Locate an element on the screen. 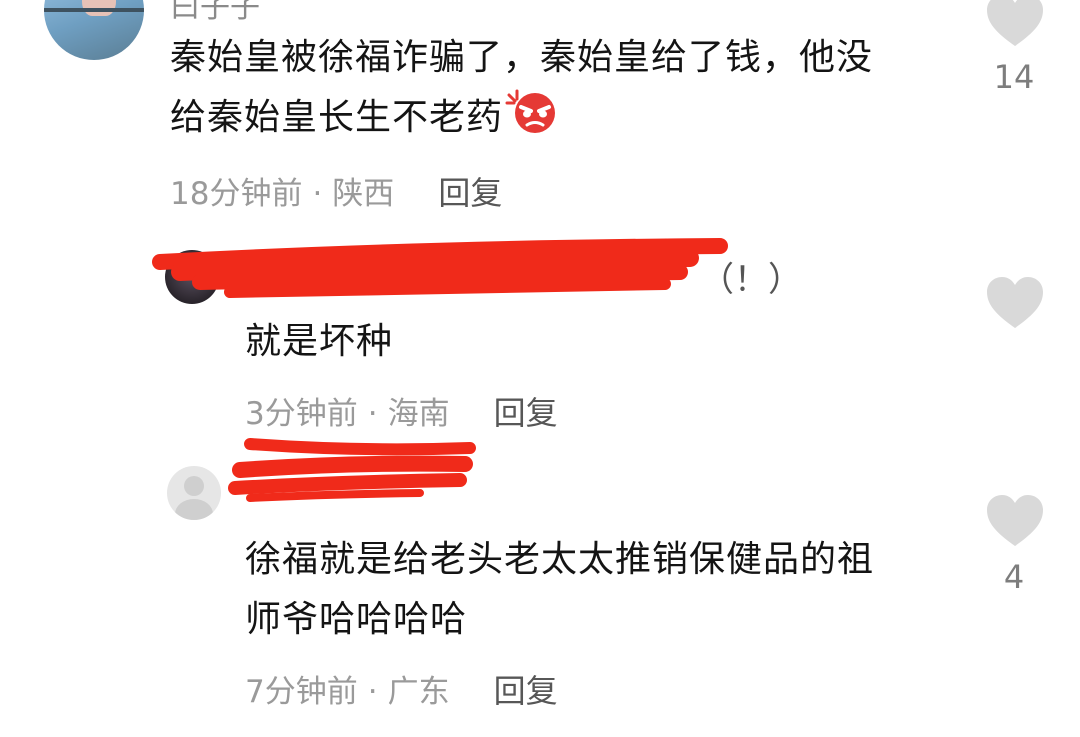 The height and width of the screenshot is (737, 1080). comment-text: 秦始皇被徐福诈骗了，秦始皇给了钱，他没 给秦始皇长生不老药 is located at coordinates (570, 88).